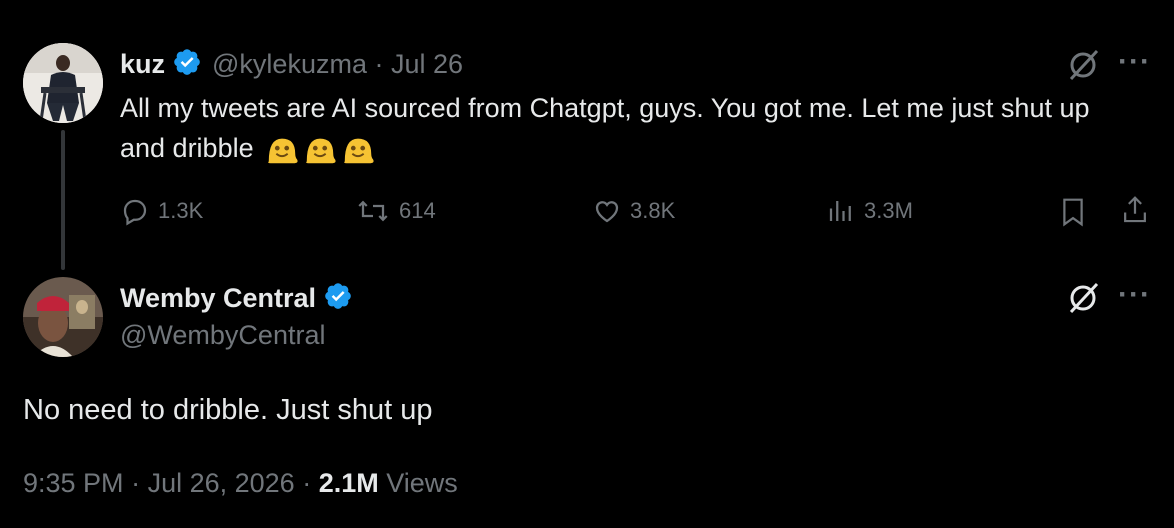 The image size is (1174, 528). Describe the element at coordinates (348, 483) in the screenshot. I see `view-count: 2.1M` at that location.